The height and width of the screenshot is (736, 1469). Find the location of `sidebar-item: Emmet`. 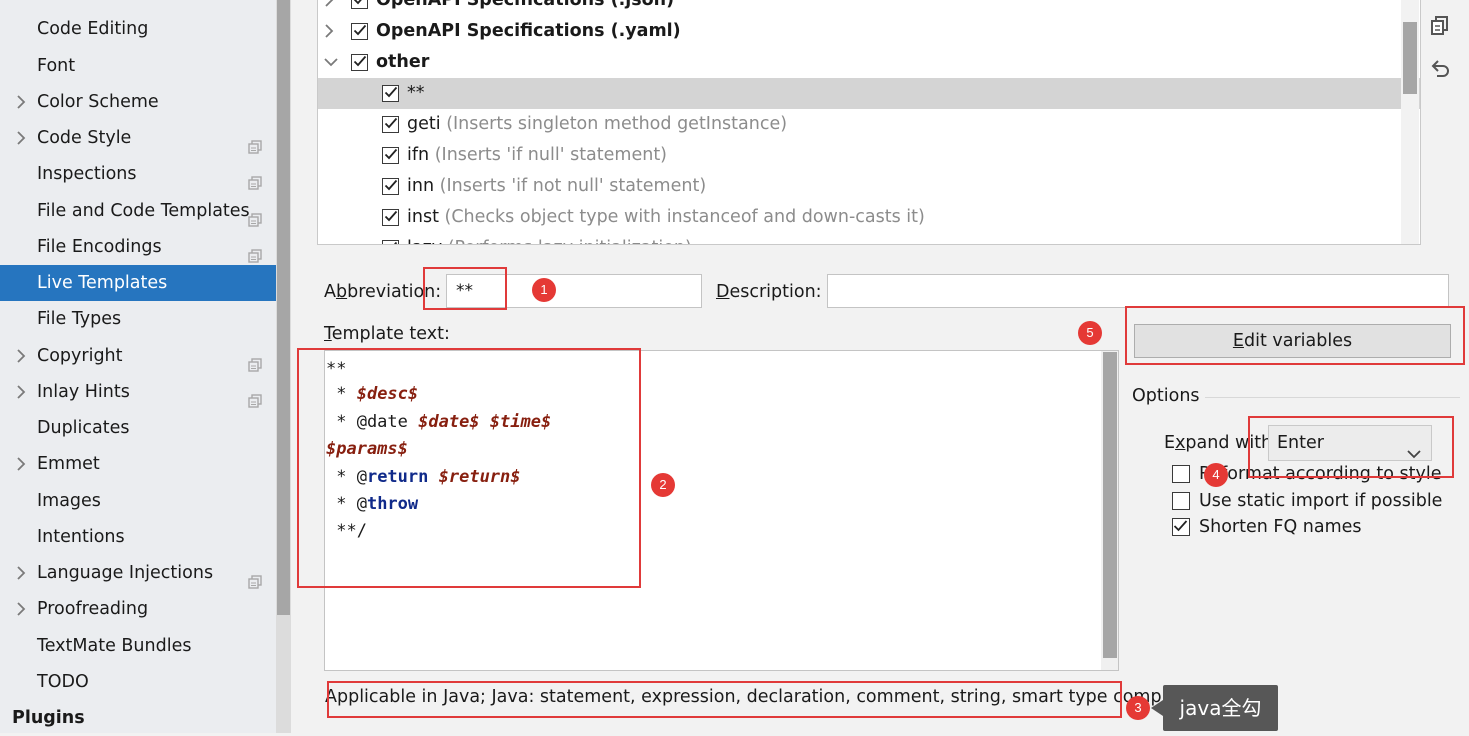

sidebar-item: Emmet is located at coordinates (138, 464).